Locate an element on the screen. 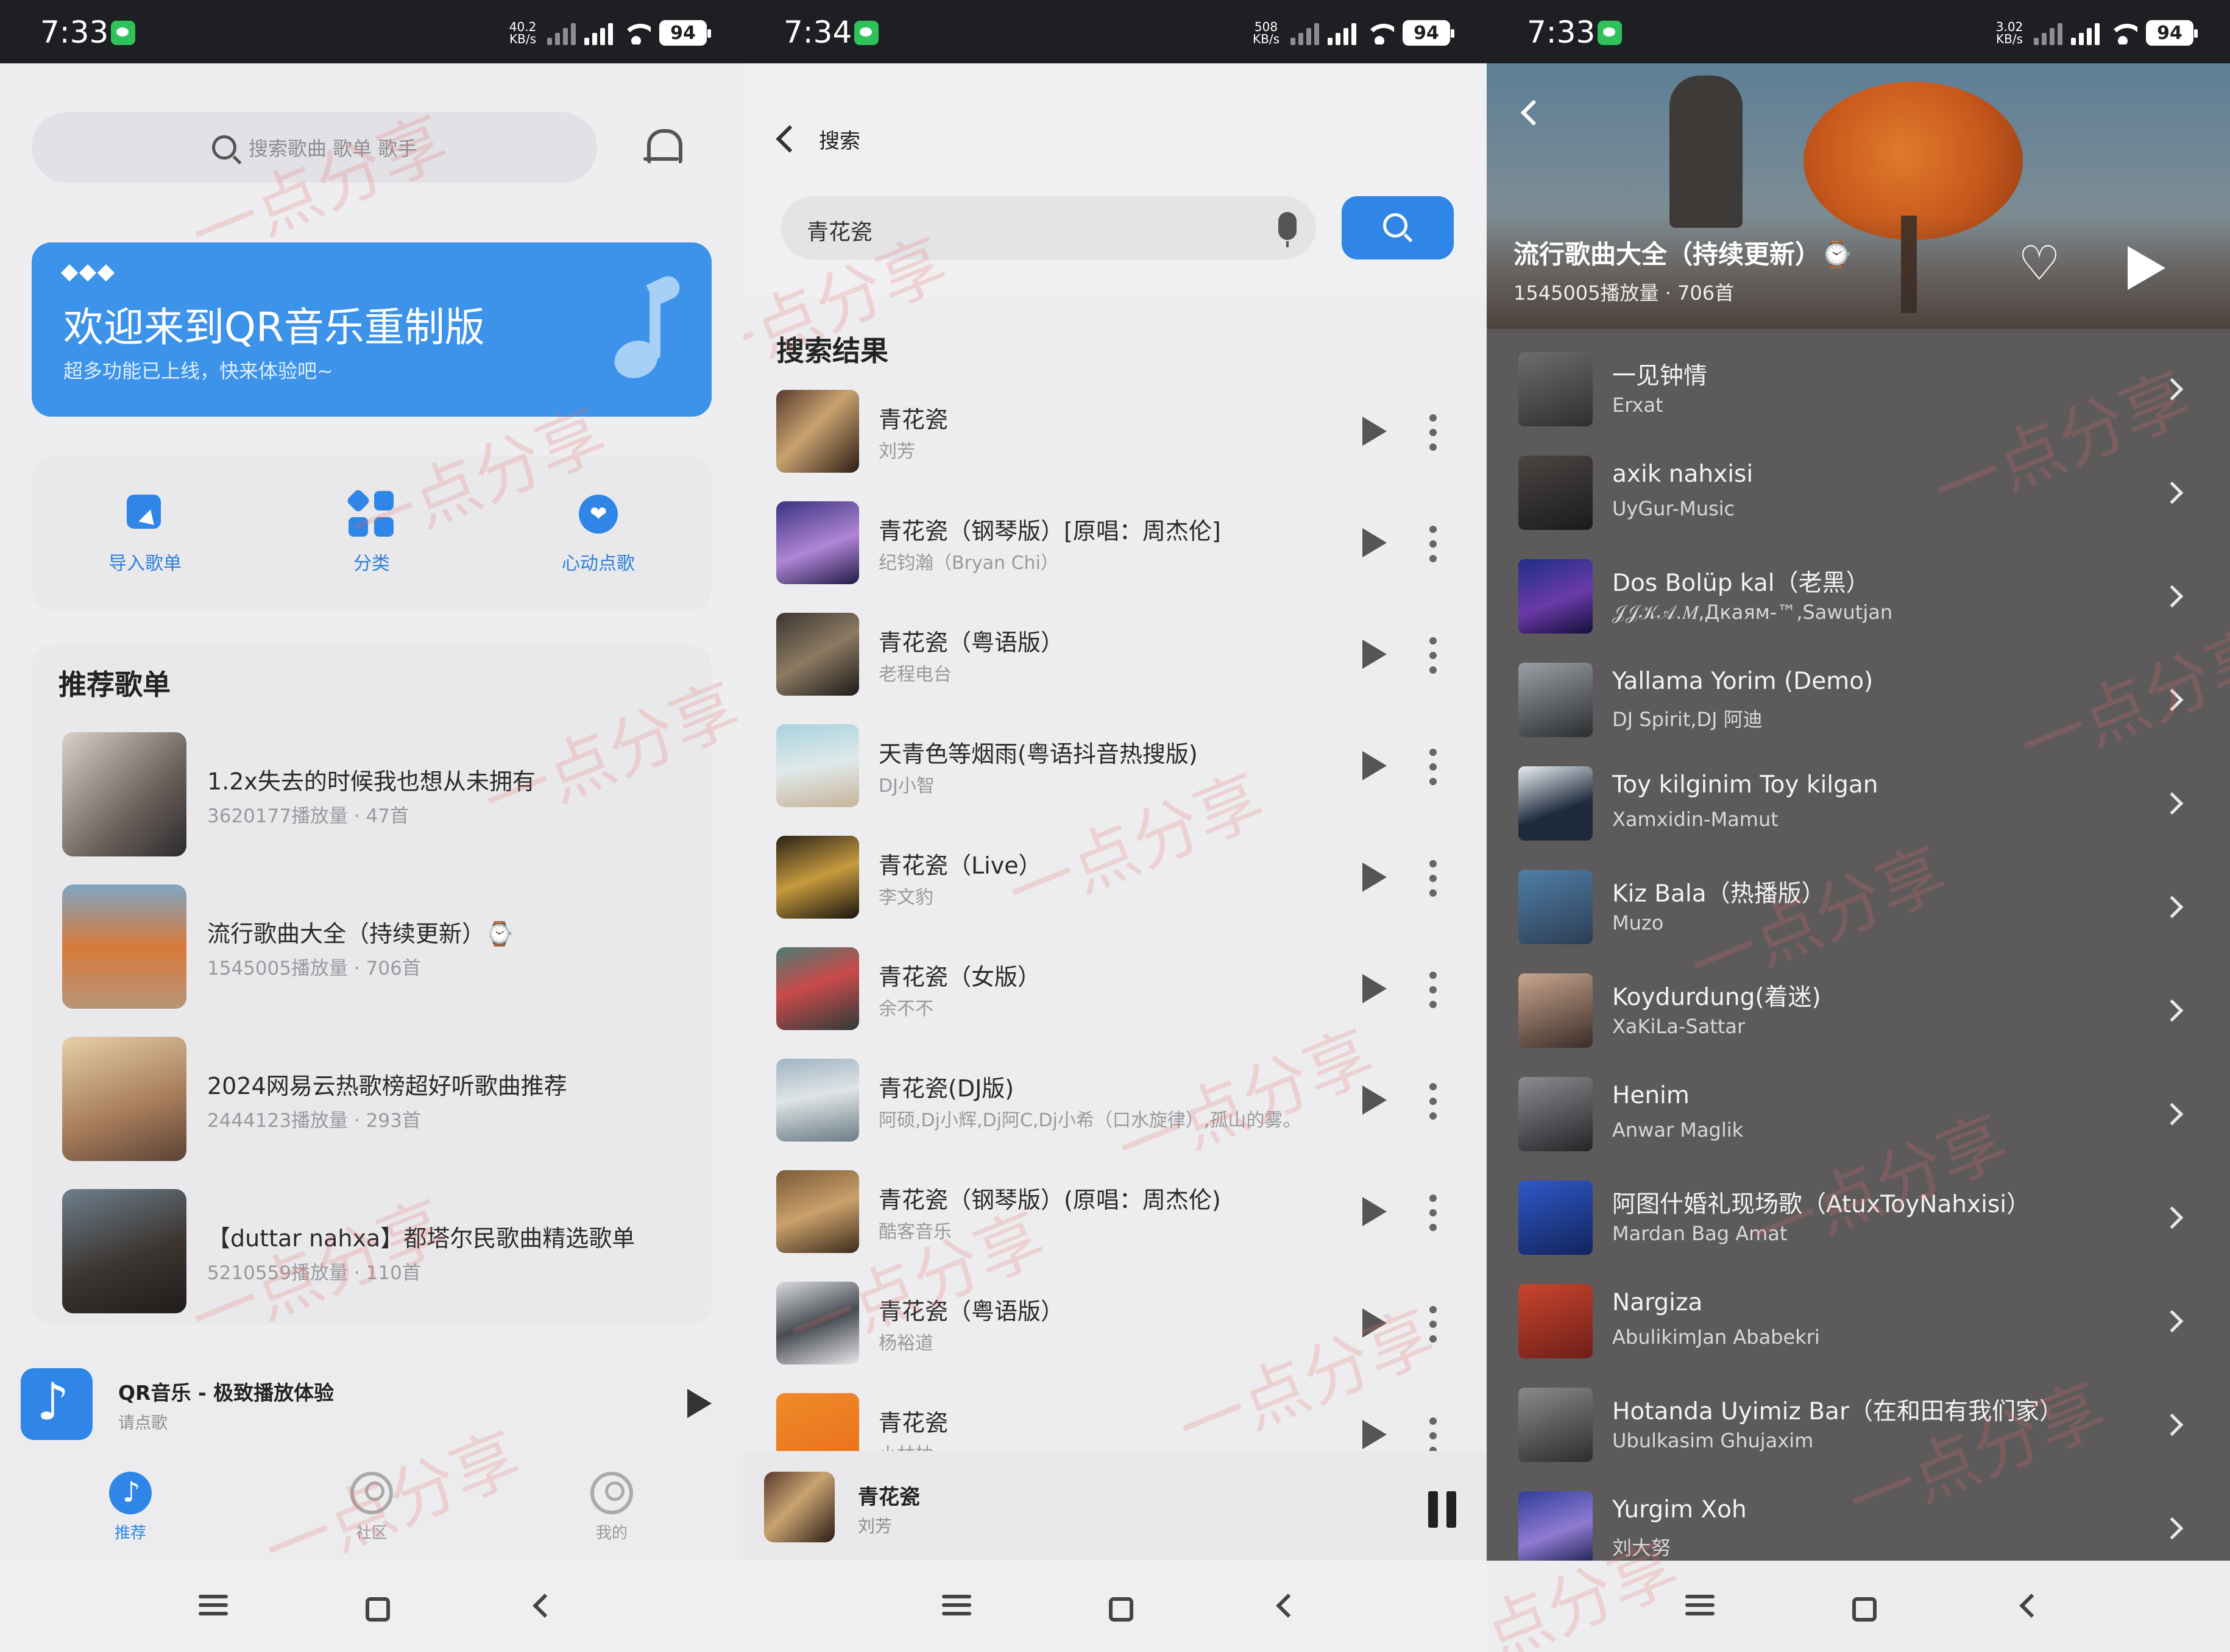 This screenshot has height=1652, width=2230. track-row: 一见钟情 Erxat is located at coordinates (1859, 395).